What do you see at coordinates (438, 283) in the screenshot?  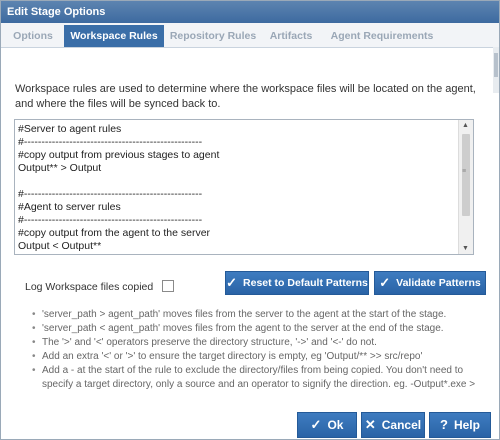 I see `validate-button-label: Validate Patterns` at bounding box center [438, 283].